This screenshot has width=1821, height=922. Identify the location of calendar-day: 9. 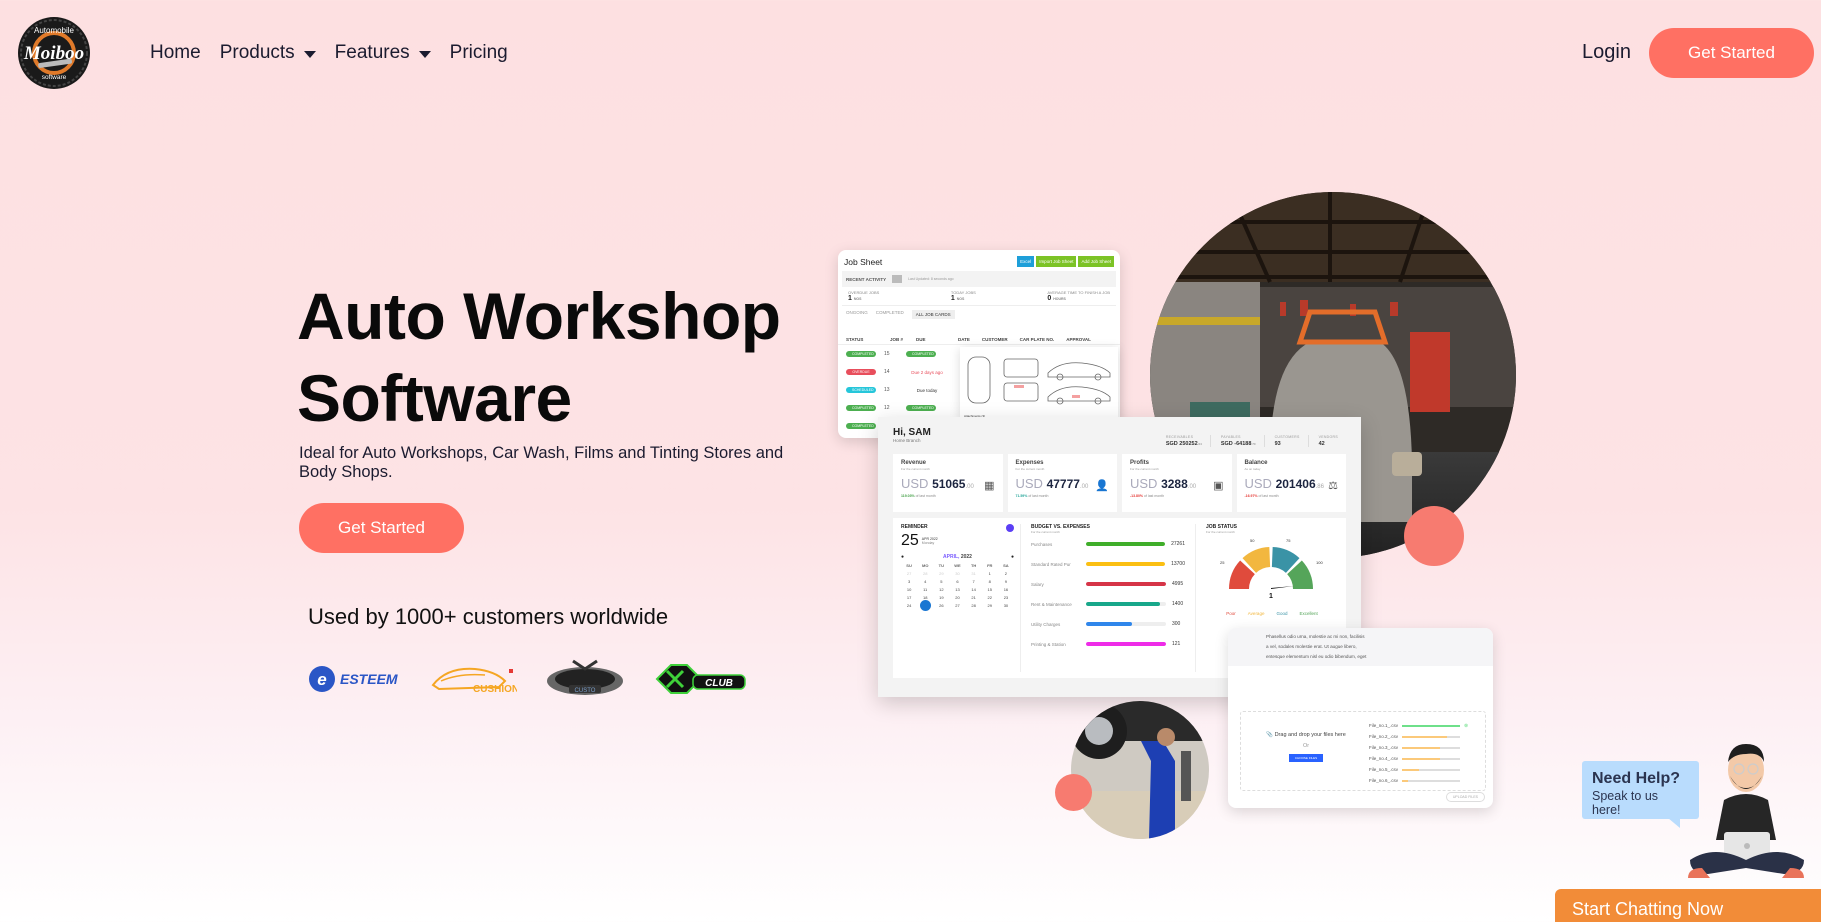
(1006, 581).